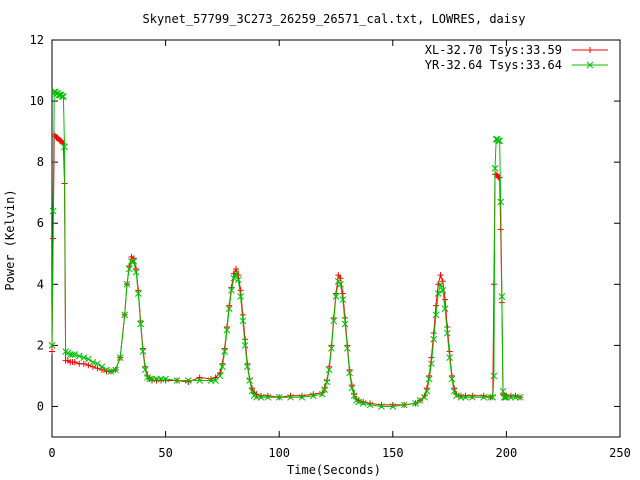 The height and width of the screenshot is (480, 640). Describe the element at coordinates (493, 65) in the screenshot. I see `legend-label: YR-32.64 Tsys:33.64` at that location.